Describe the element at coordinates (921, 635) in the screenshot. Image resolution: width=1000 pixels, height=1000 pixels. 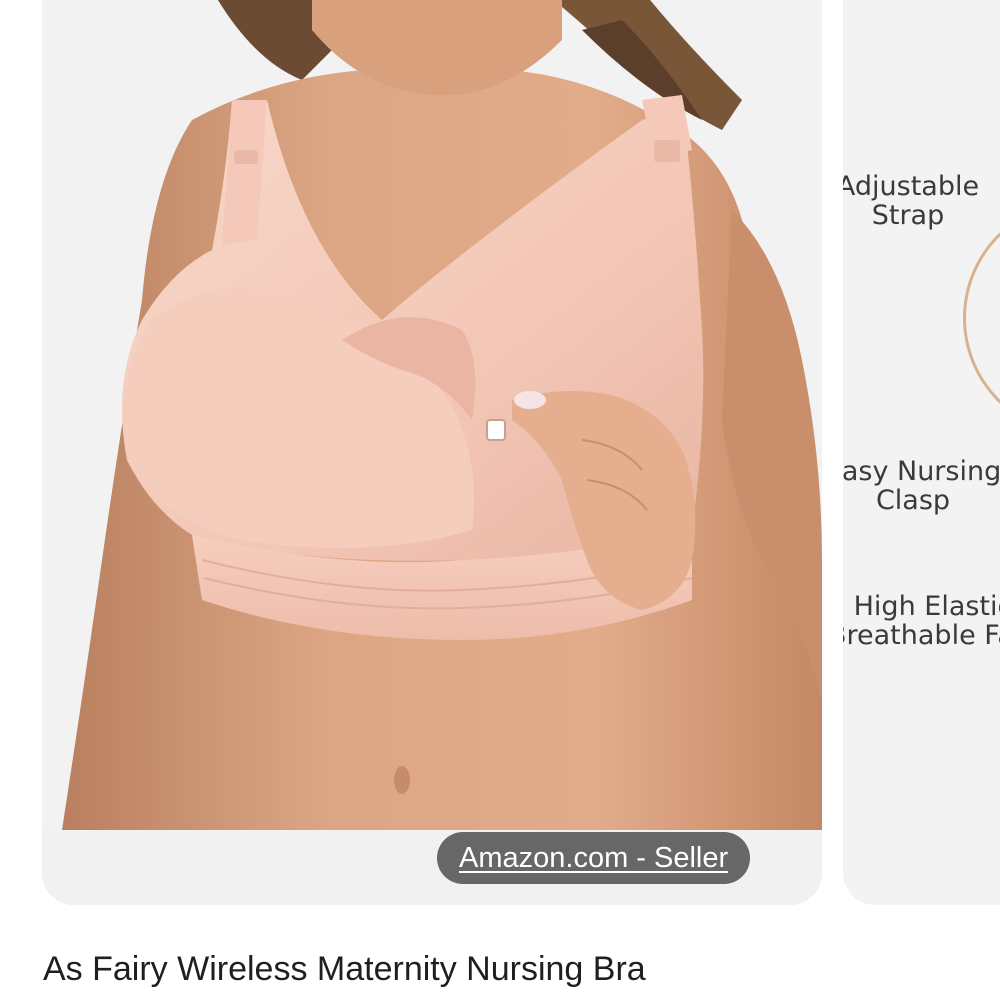
I see `feature-line: Breathable Fabric` at that location.